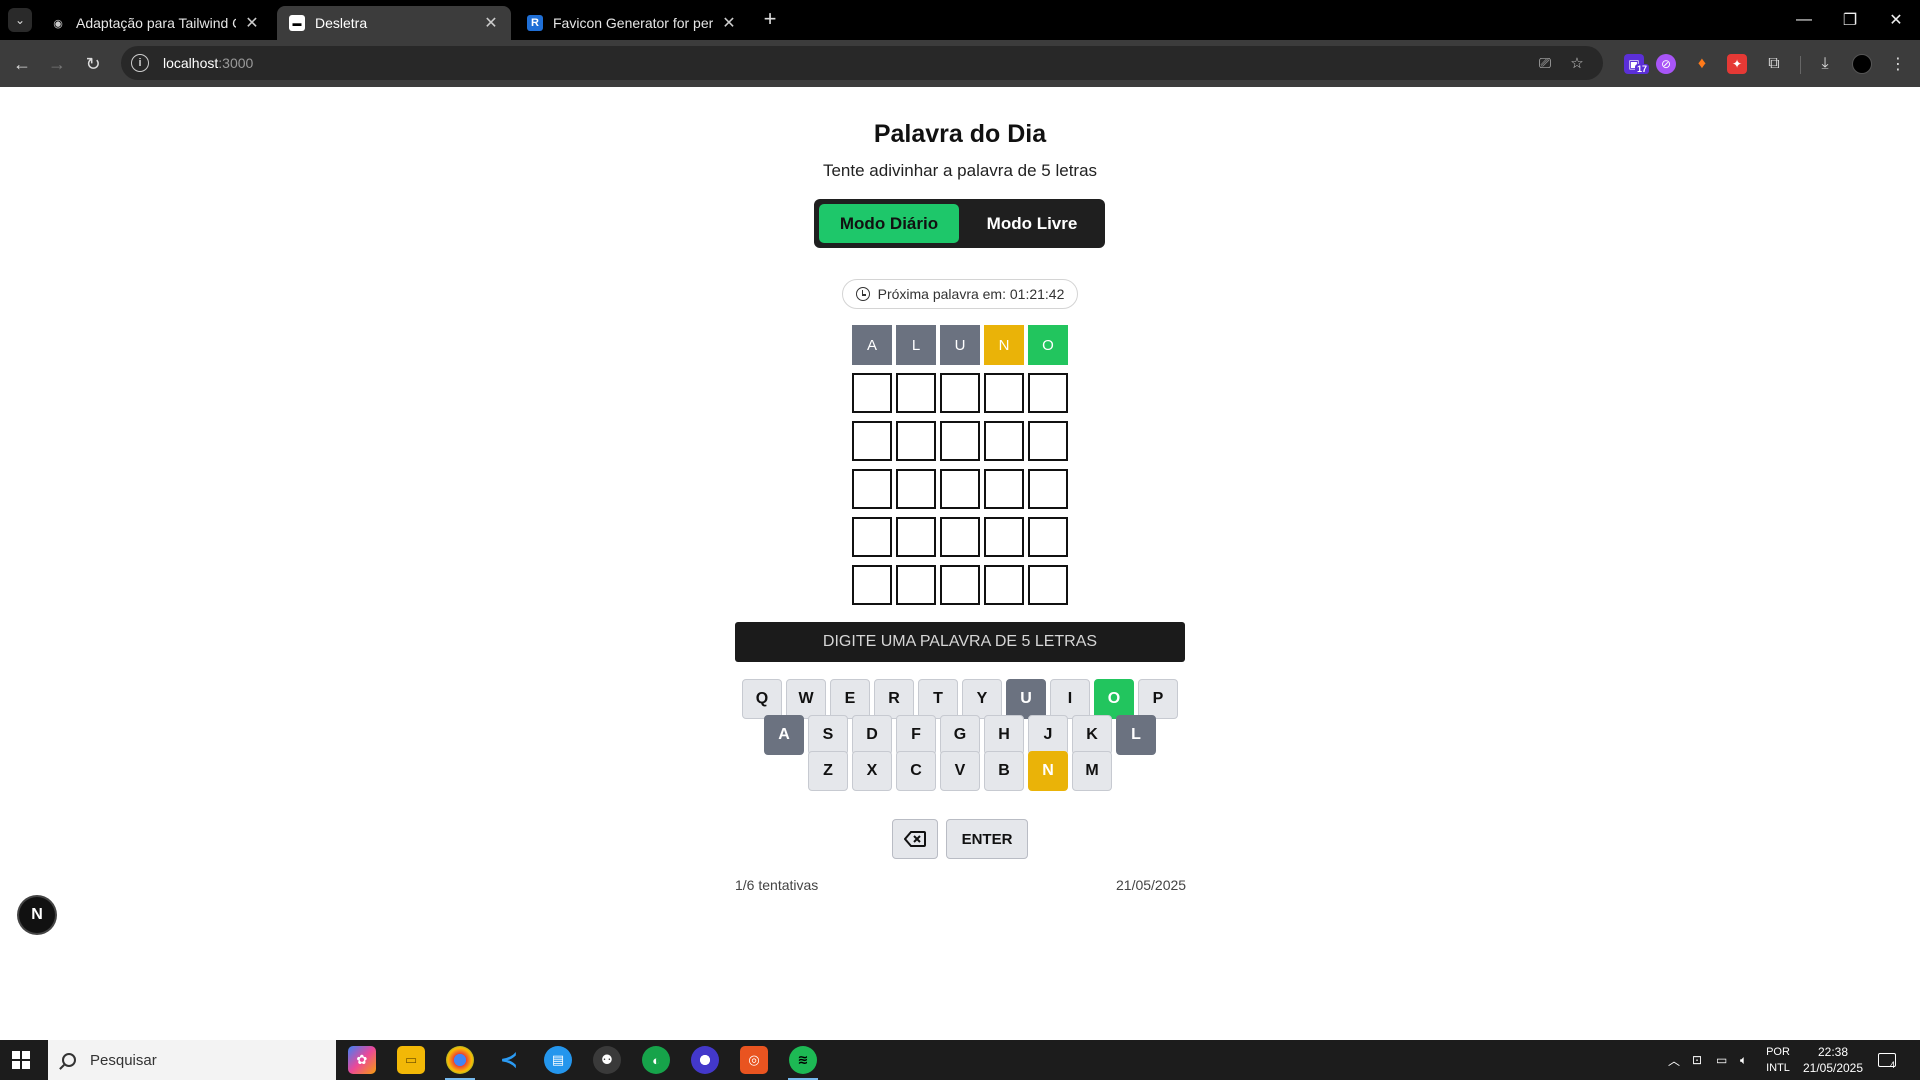 This screenshot has width=1920, height=1080. What do you see at coordinates (770, 20) in the screenshot?
I see `new-tab-button: +` at bounding box center [770, 20].